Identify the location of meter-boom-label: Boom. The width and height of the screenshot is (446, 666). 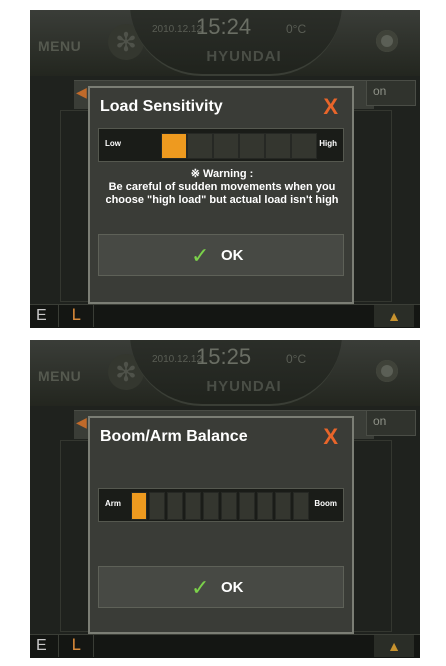
(325, 503).